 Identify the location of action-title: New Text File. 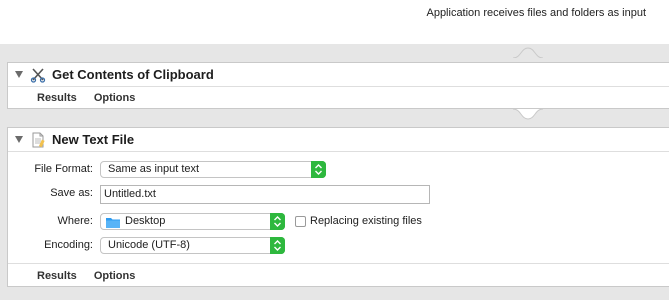
(93, 139).